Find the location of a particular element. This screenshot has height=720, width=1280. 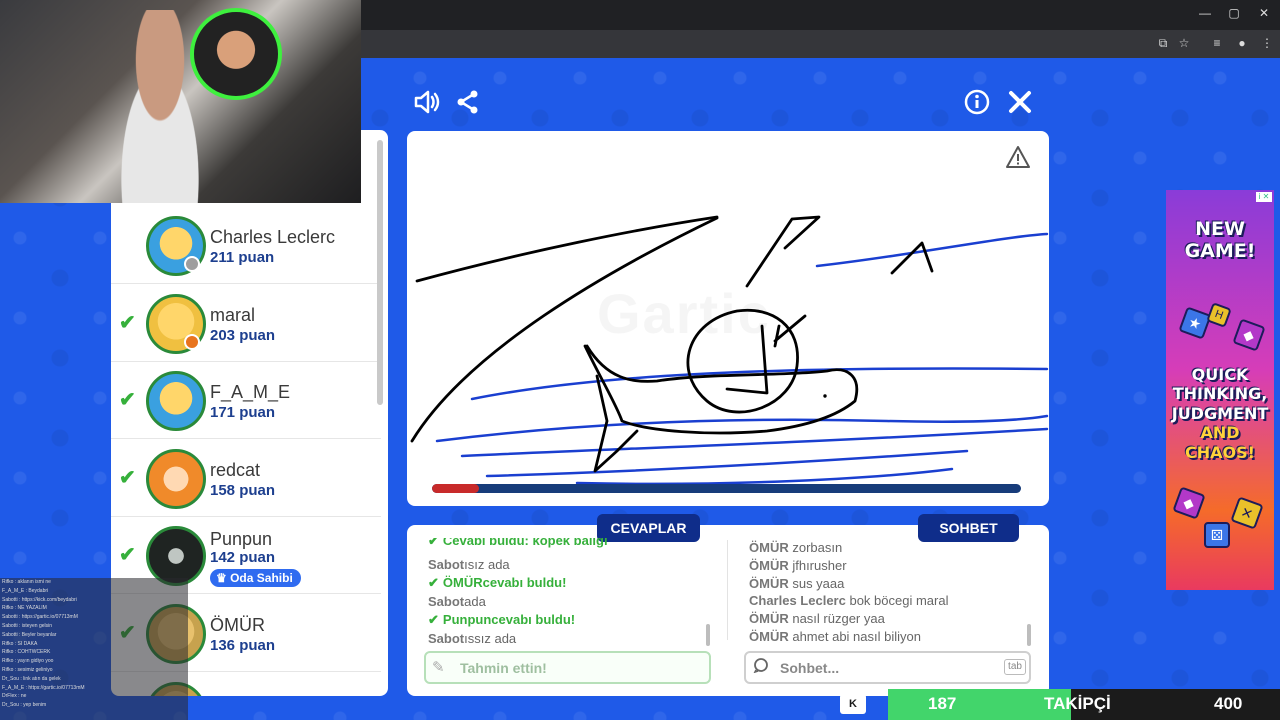

stream-chat-line: Sabotti : https://kick.com/beydabri is located at coordinates (39, 599).